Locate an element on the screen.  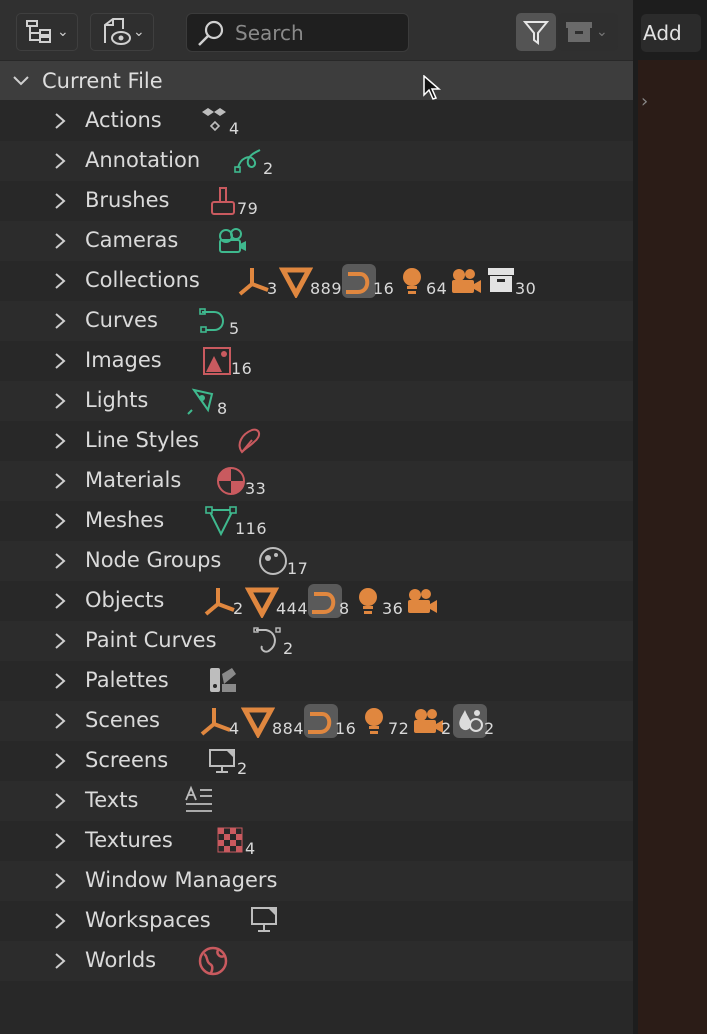
tree-item-brushes: Brushes 79 is located at coordinates (316, 201).